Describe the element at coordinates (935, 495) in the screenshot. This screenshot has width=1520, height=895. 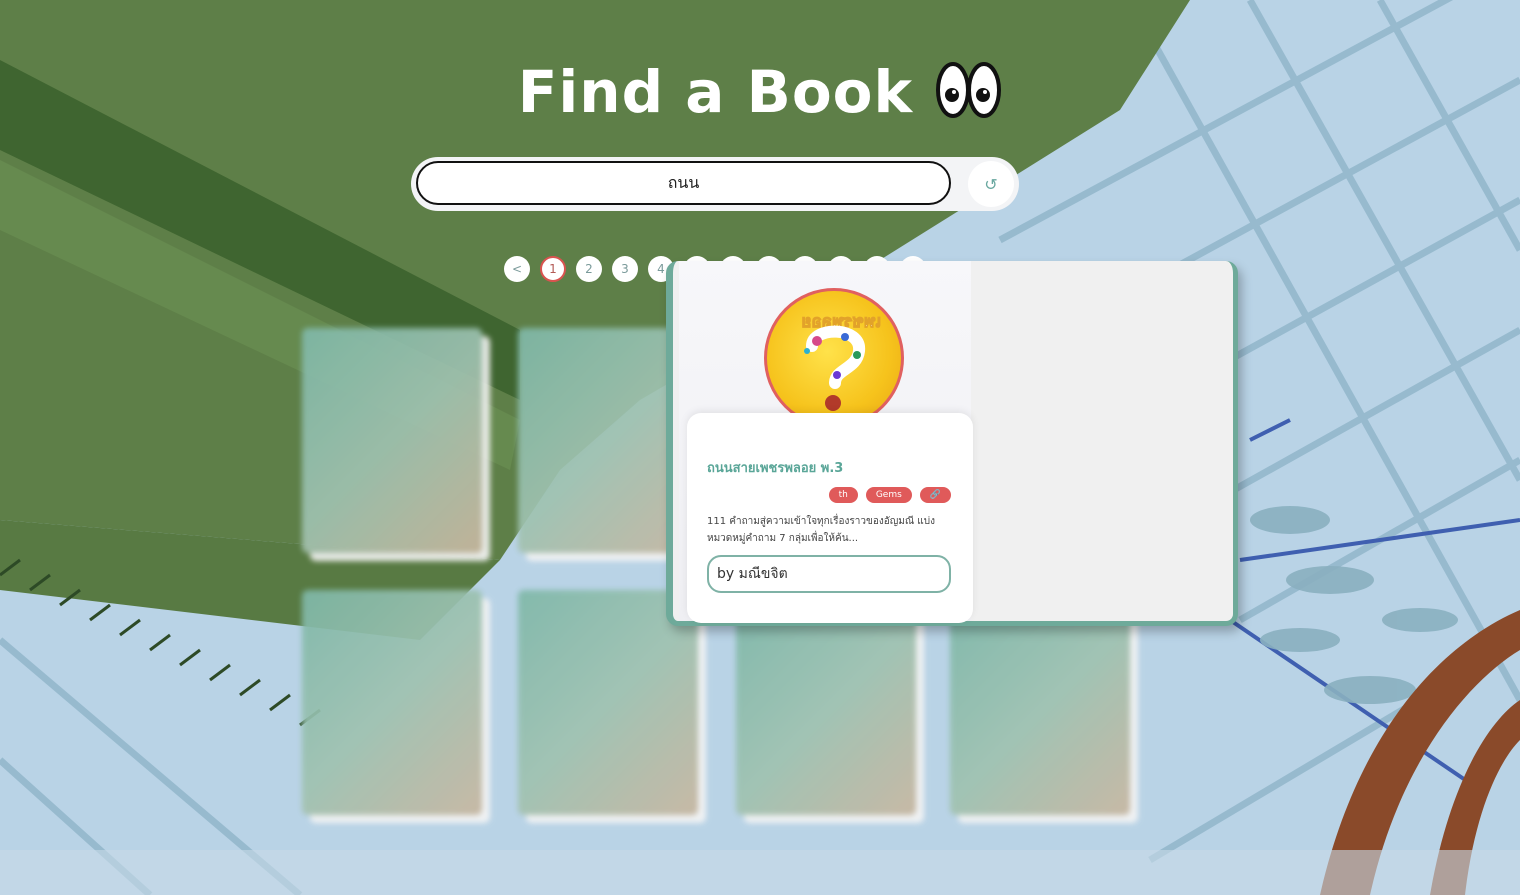
I see `link-icon: 🔗` at that location.